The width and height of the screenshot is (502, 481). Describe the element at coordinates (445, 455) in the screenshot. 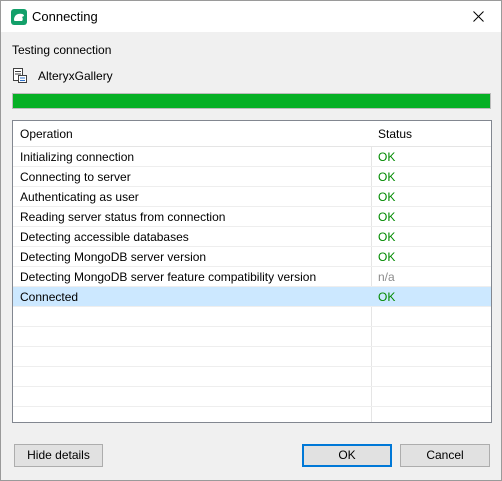

I see `cancel-button: Cancel` at that location.